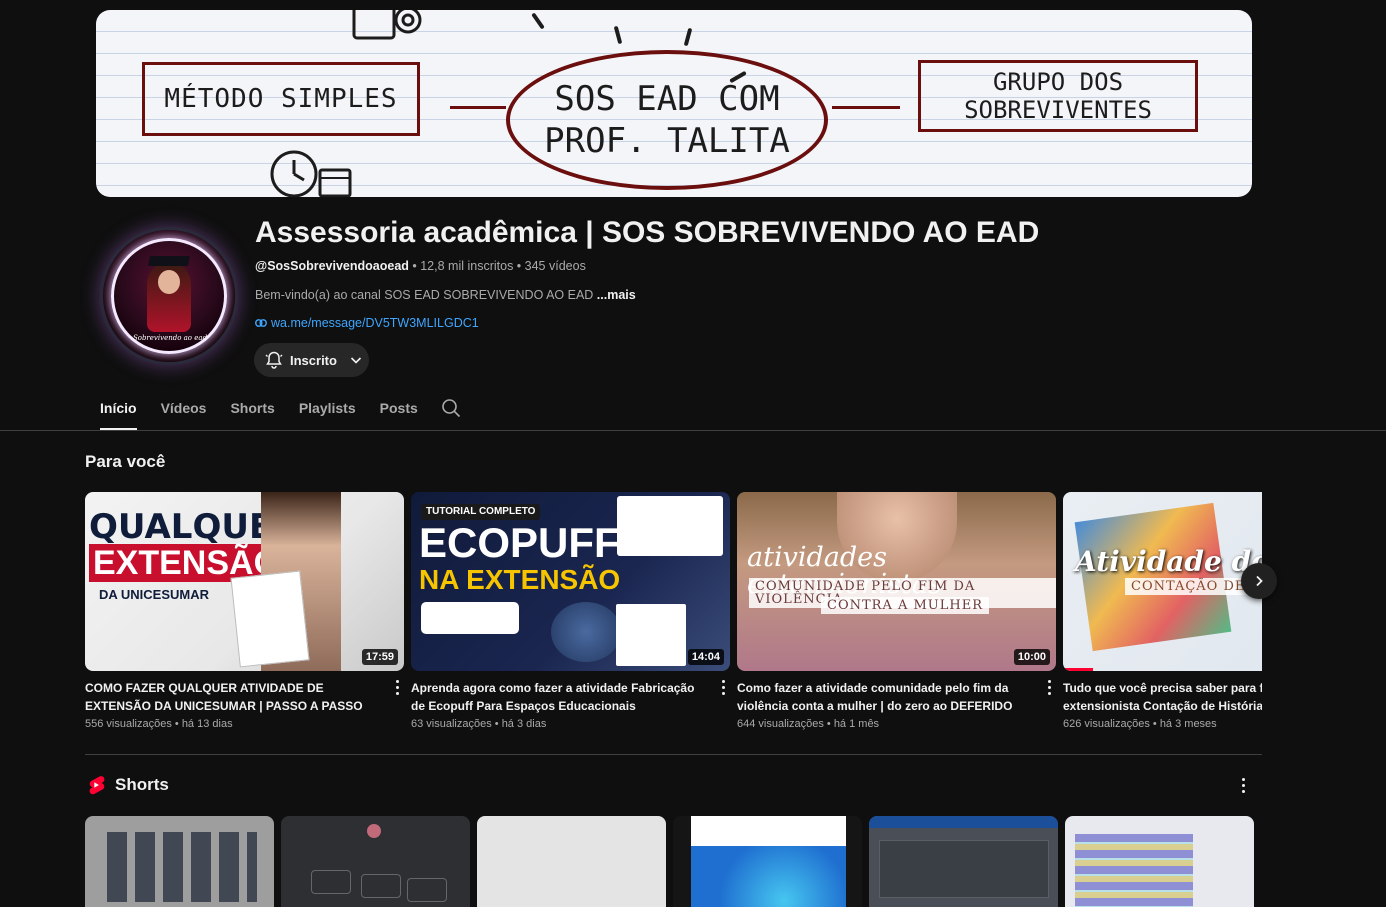 The image size is (1386, 907). What do you see at coordinates (125, 461) in the screenshot?
I see `section-title-for-you: Para você` at bounding box center [125, 461].